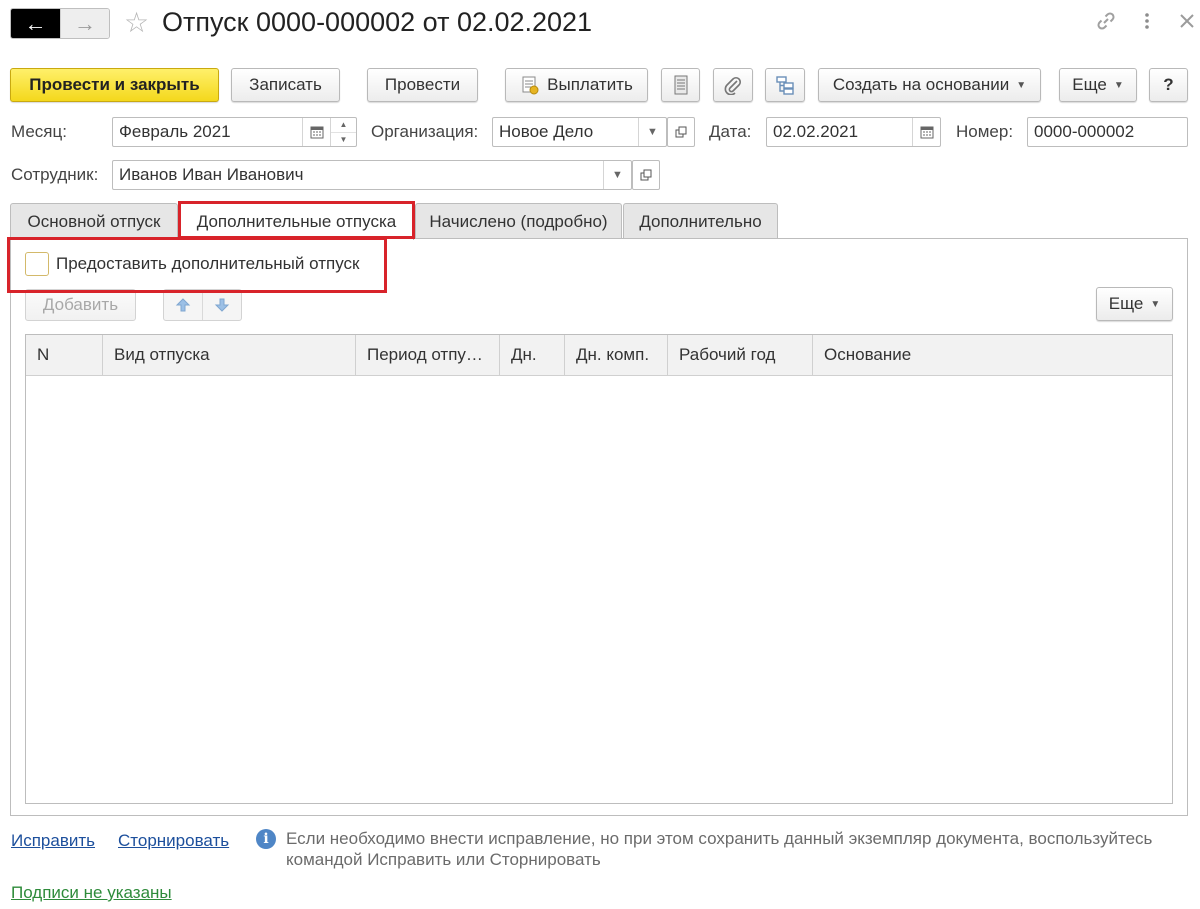 Image resolution: width=1200 pixels, height=909 pixels. What do you see at coordinates (39, 131) in the screenshot?
I see `month-label: Месяц:` at bounding box center [39, 131].